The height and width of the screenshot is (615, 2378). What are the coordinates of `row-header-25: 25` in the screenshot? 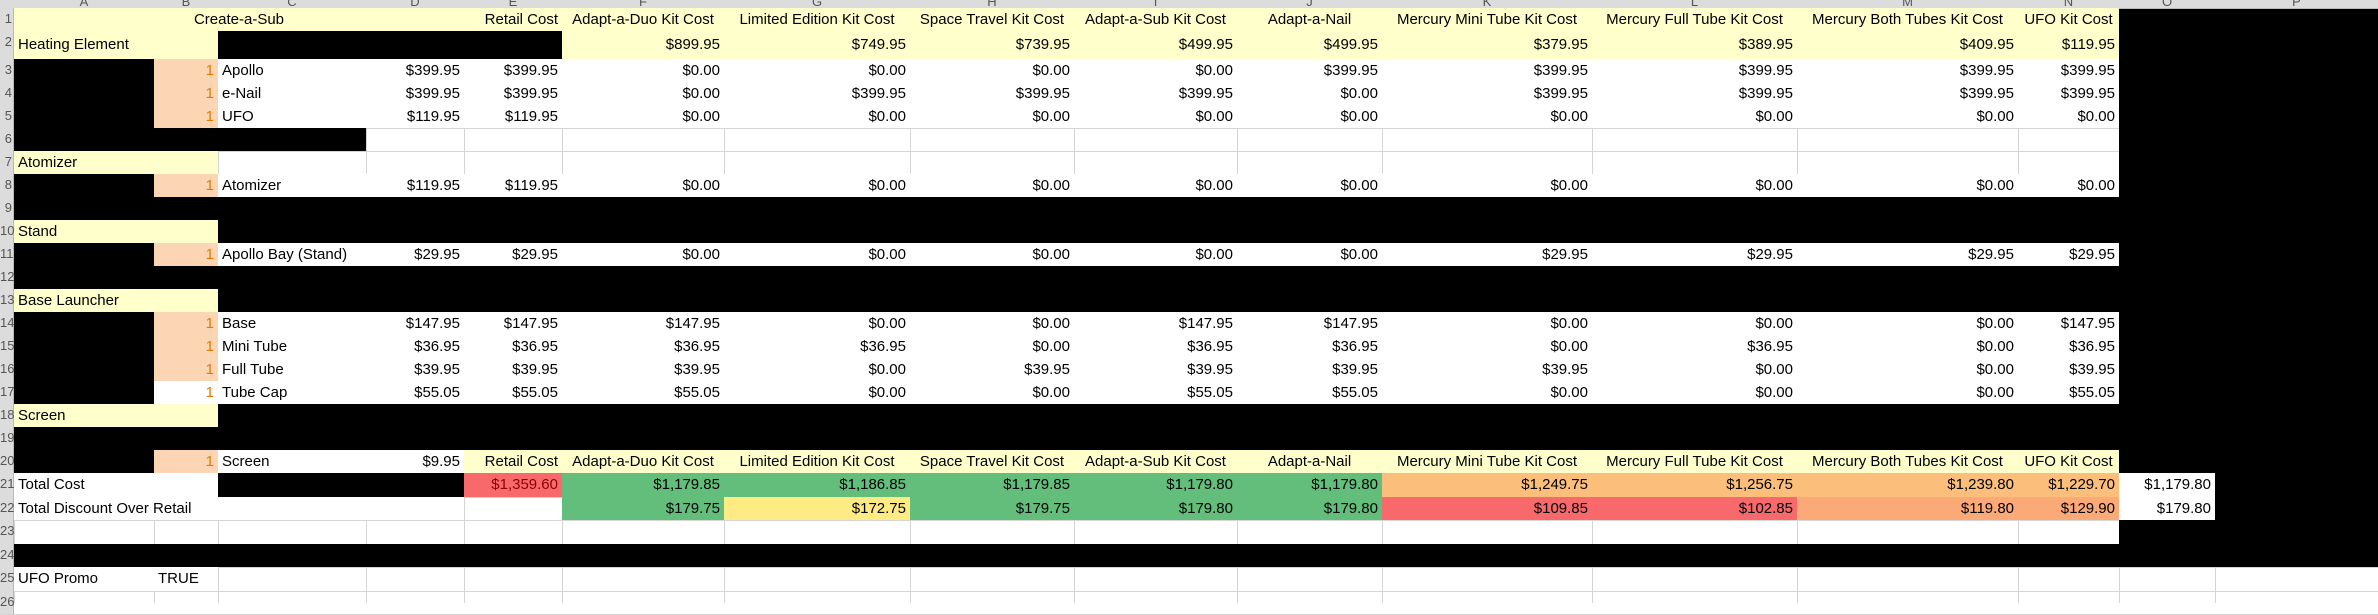 It's located at (7, 579).